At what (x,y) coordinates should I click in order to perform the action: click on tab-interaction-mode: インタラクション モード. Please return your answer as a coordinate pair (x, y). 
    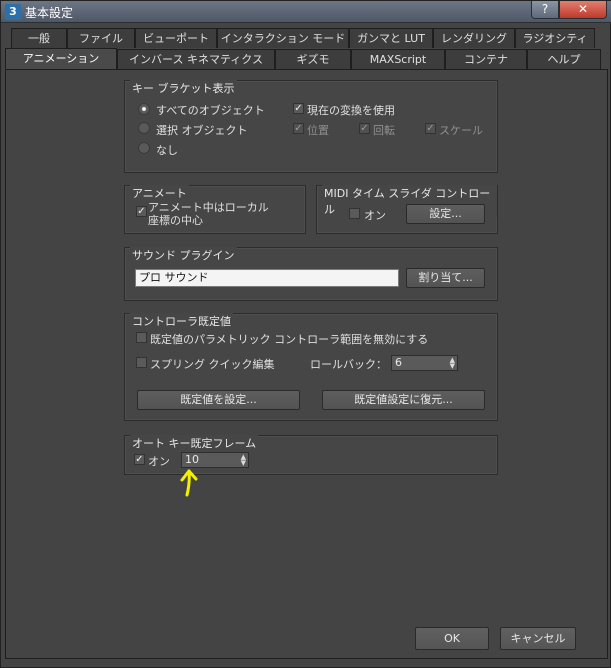
    Looking at the image, I should click on (283, 38).